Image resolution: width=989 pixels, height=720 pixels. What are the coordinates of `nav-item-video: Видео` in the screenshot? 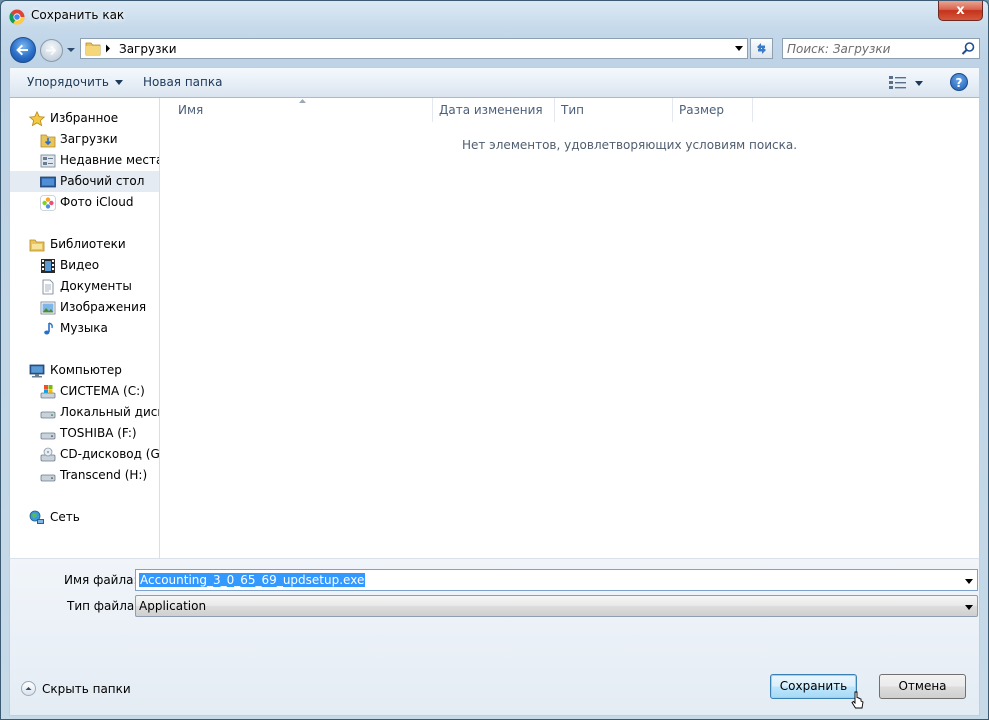 It's located at (84, 265).